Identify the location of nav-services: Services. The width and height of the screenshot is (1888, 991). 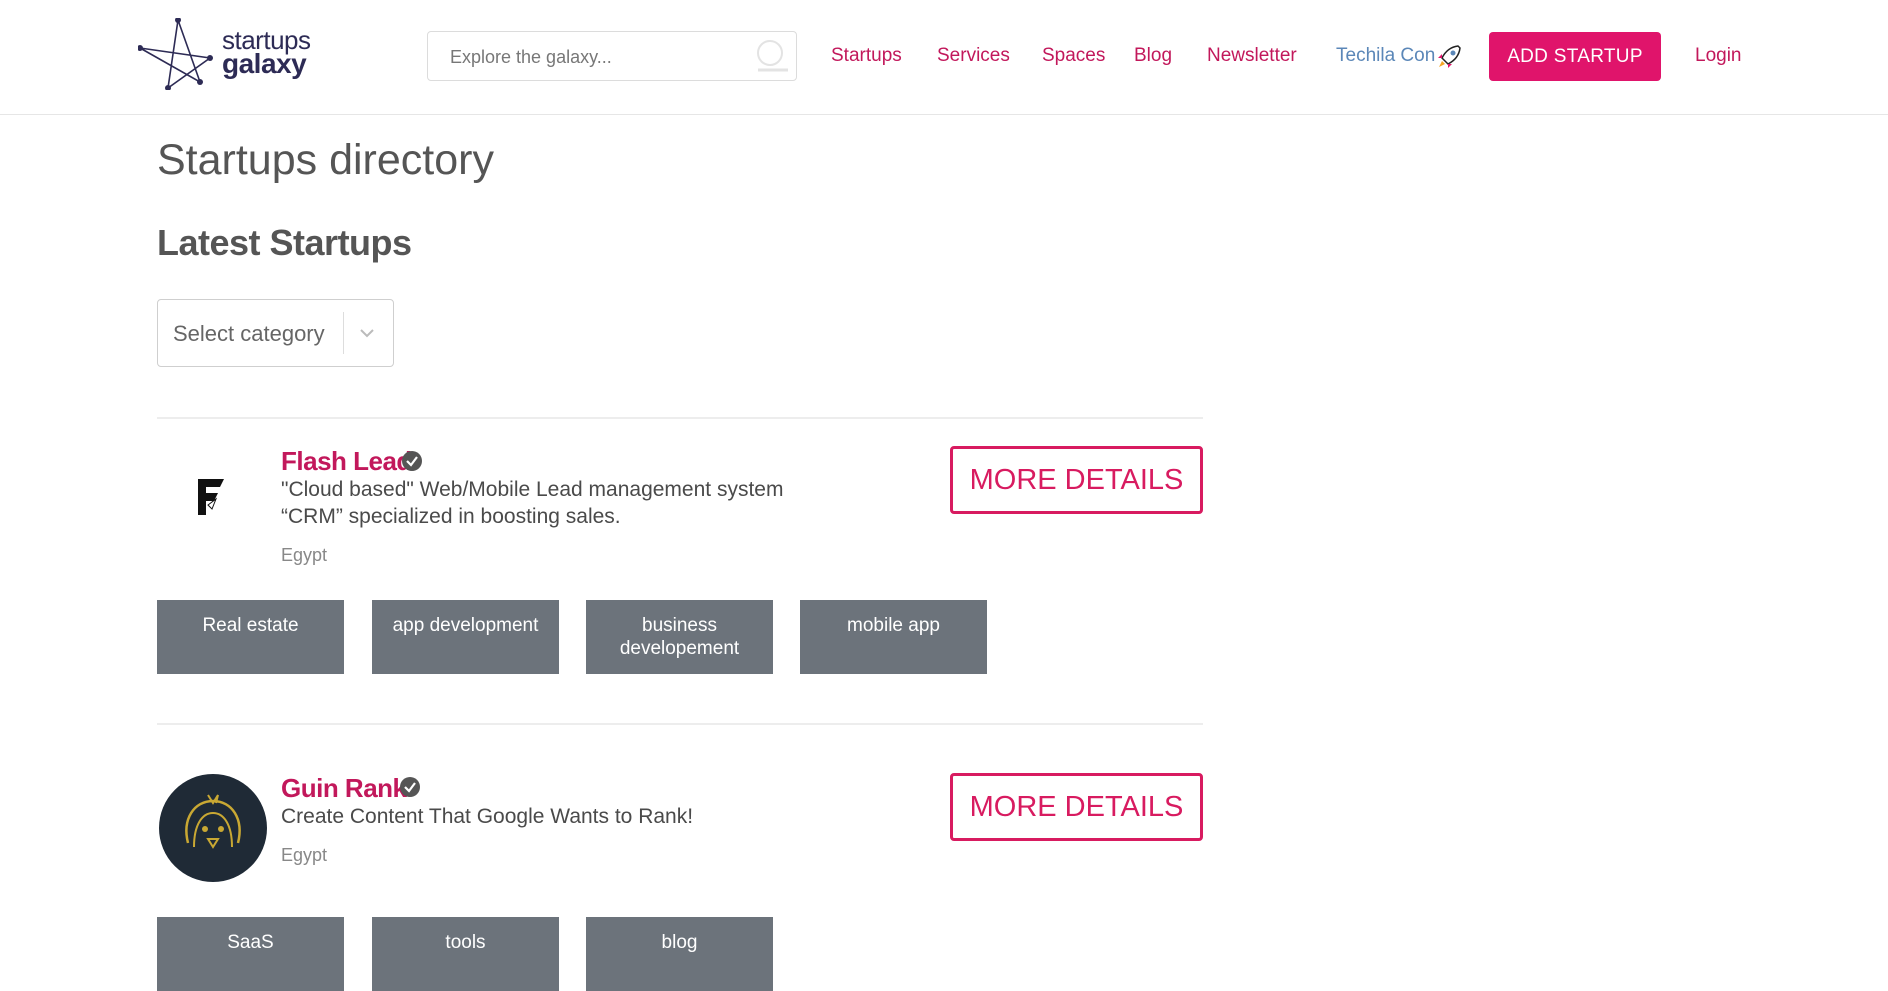
(973, 56).